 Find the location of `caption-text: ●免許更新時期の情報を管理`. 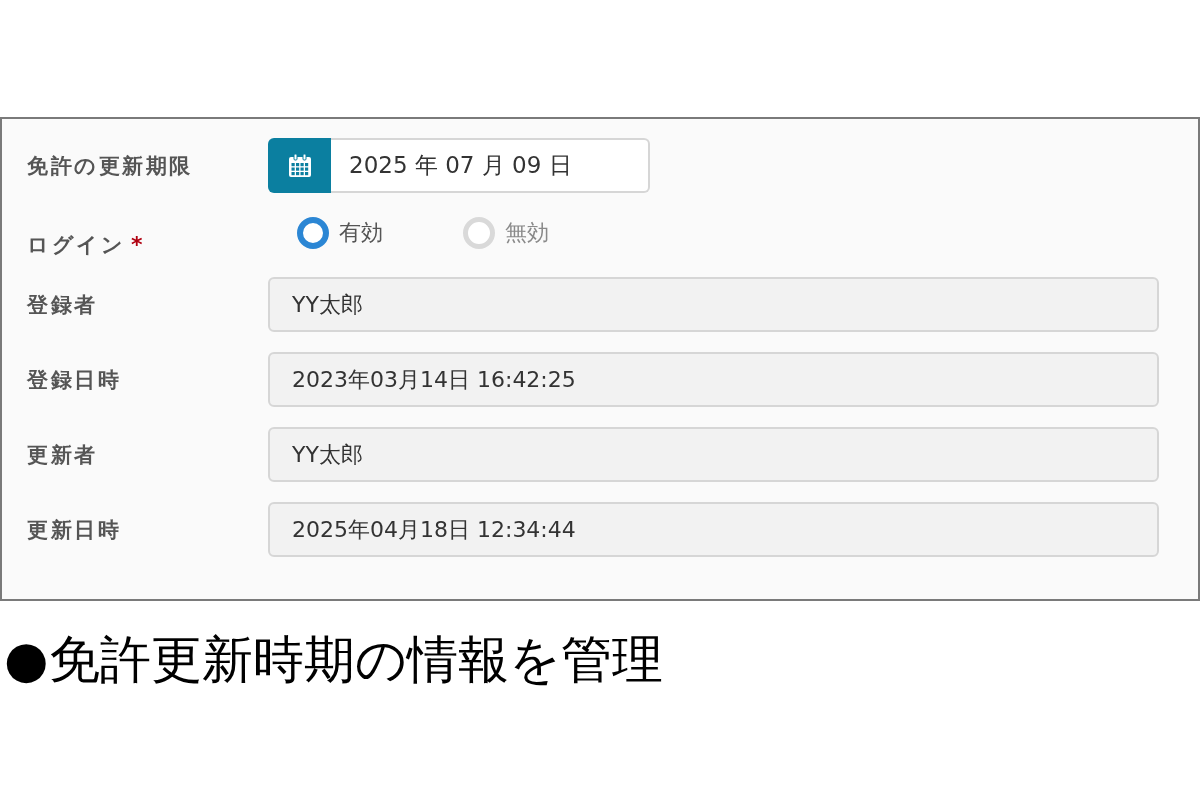

caption-text: ●免許更新時期の情報を管理 is located at coordinates (333, 660).